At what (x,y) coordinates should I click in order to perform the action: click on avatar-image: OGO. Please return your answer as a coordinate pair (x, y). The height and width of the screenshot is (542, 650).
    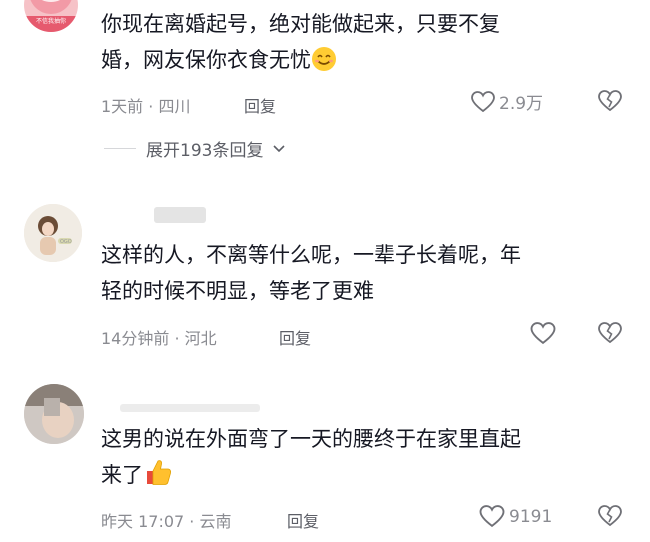
    Looking at the image, I should click on (53, 233).